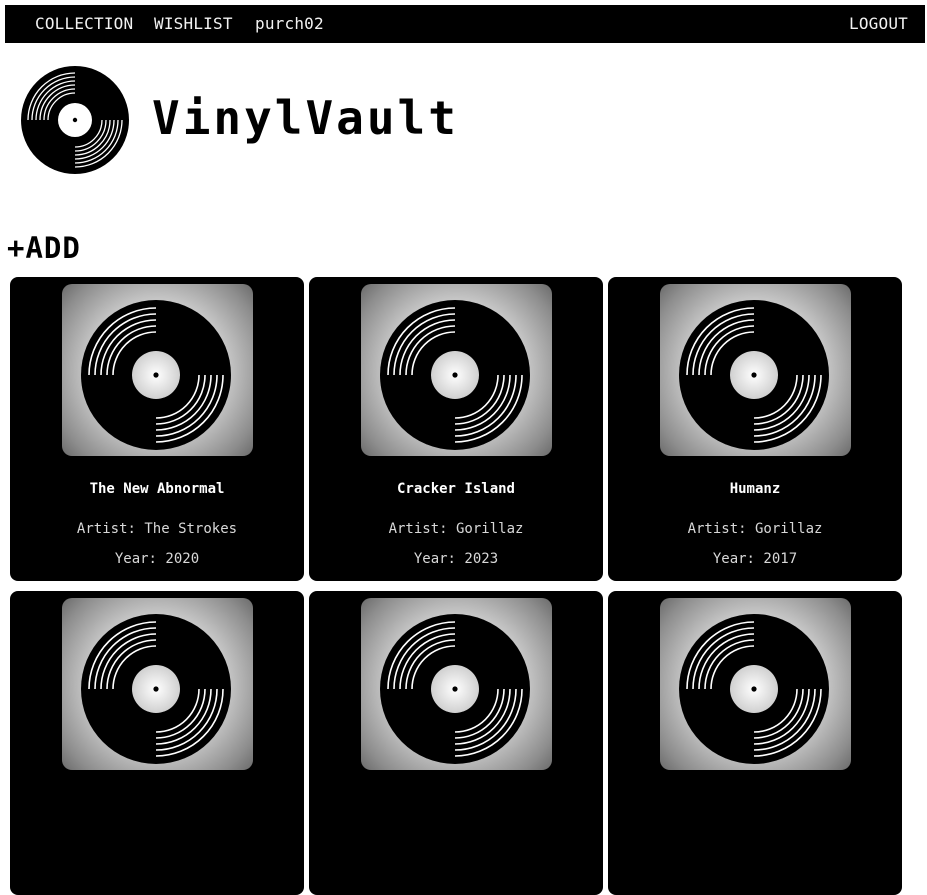  What do you see at coordinates (455, 489) in the screenshot?
I see `album-title: Cracker Island` at bounding box center [455, 489].